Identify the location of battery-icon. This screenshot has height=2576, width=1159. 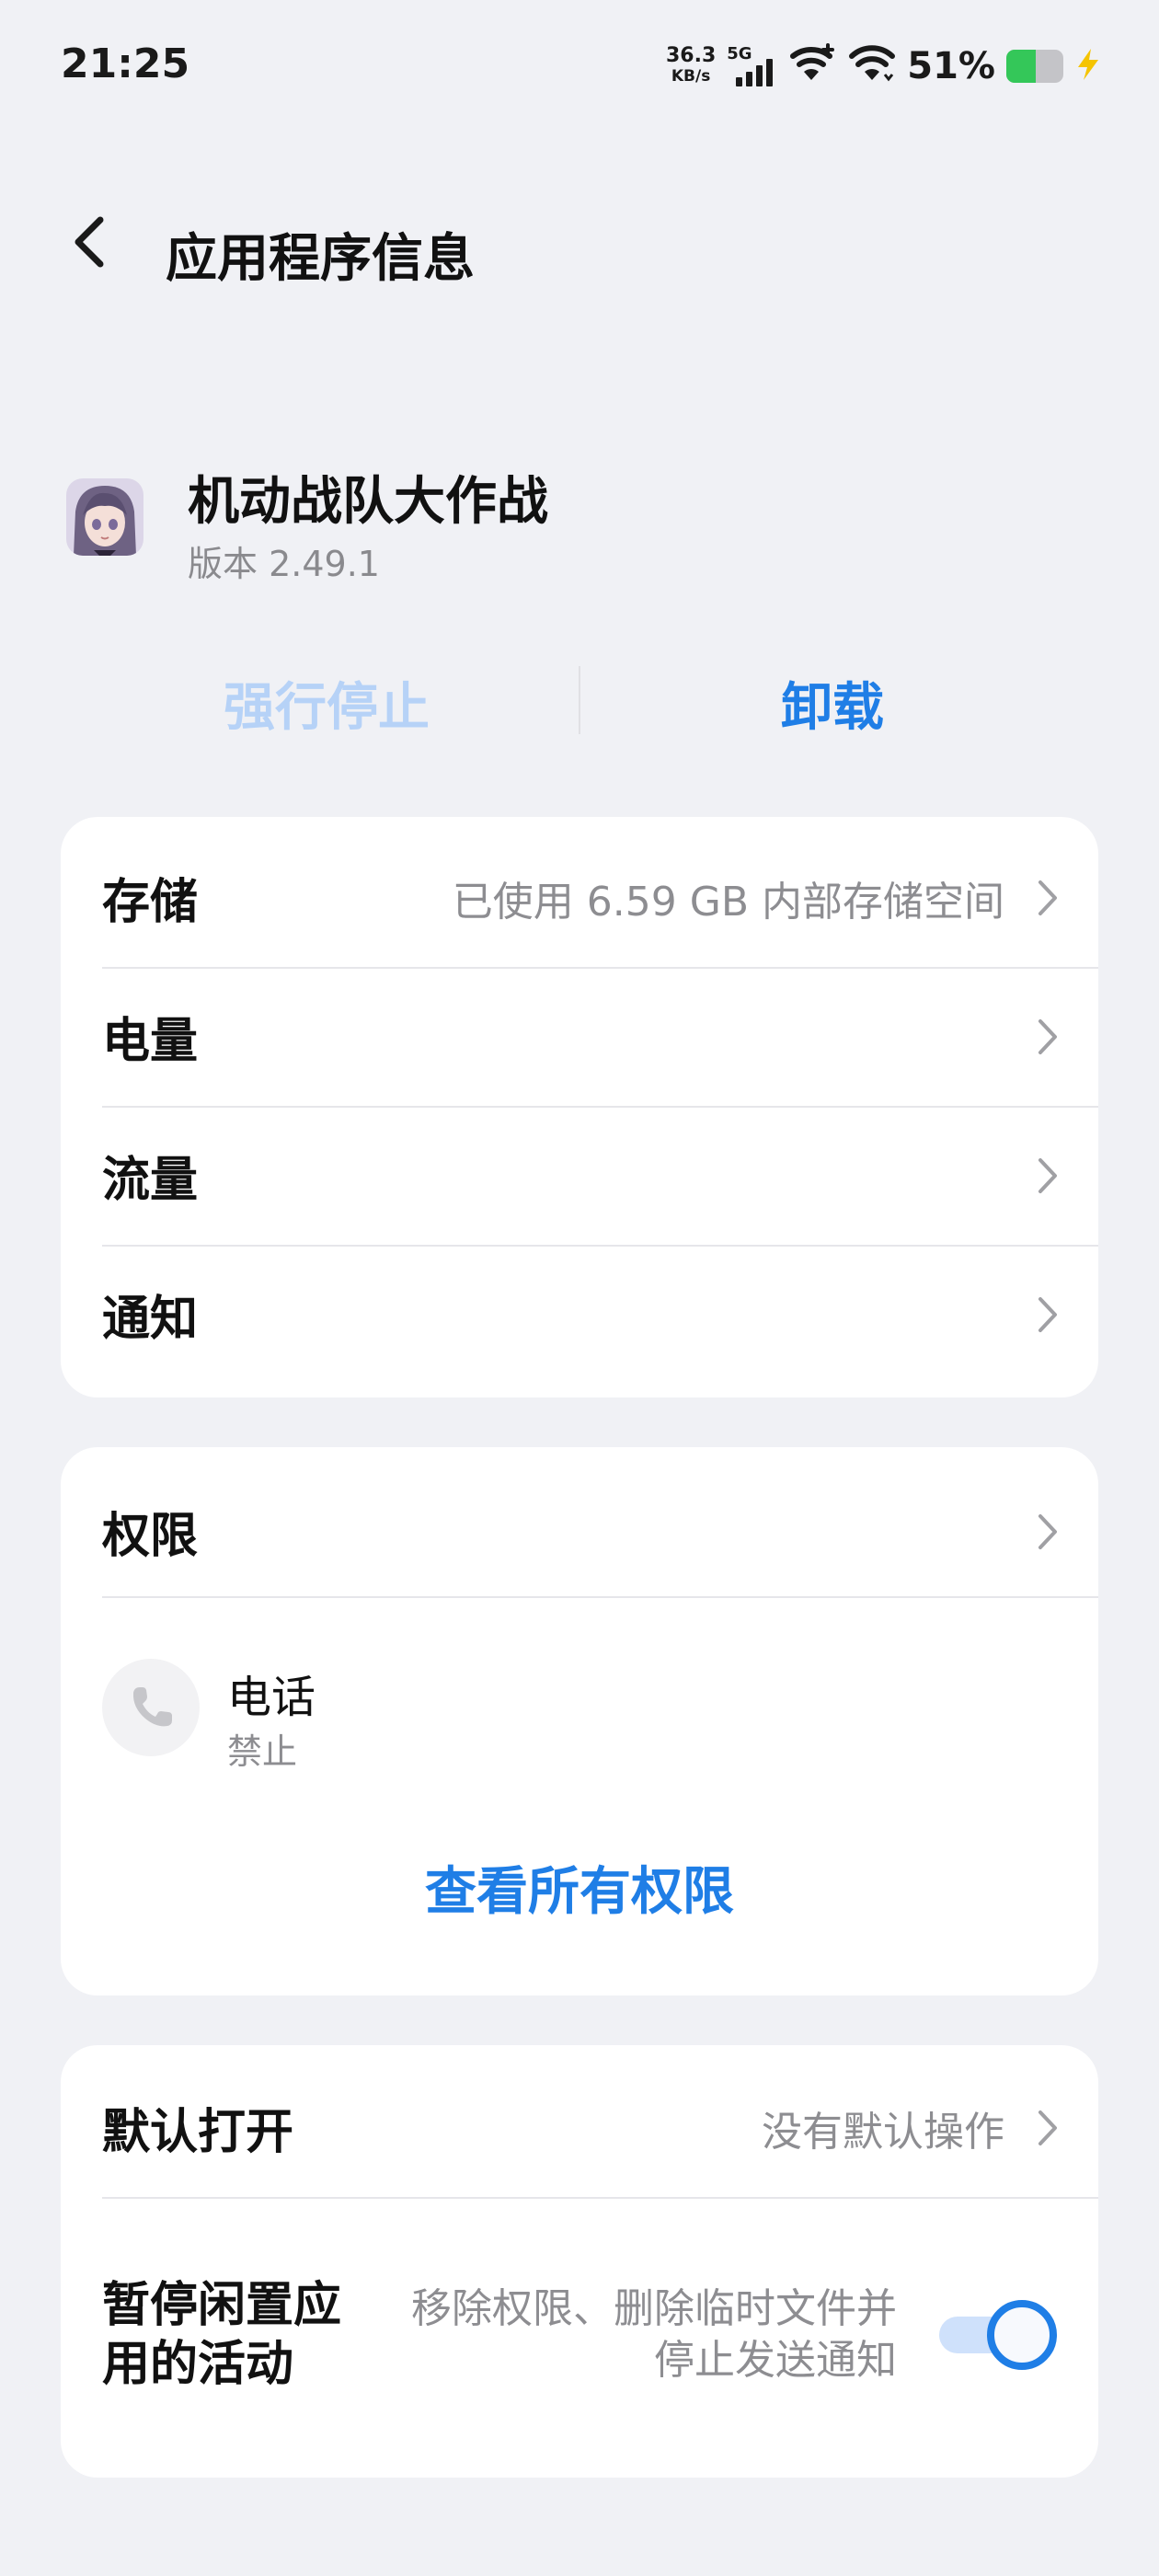
(1034, 66).